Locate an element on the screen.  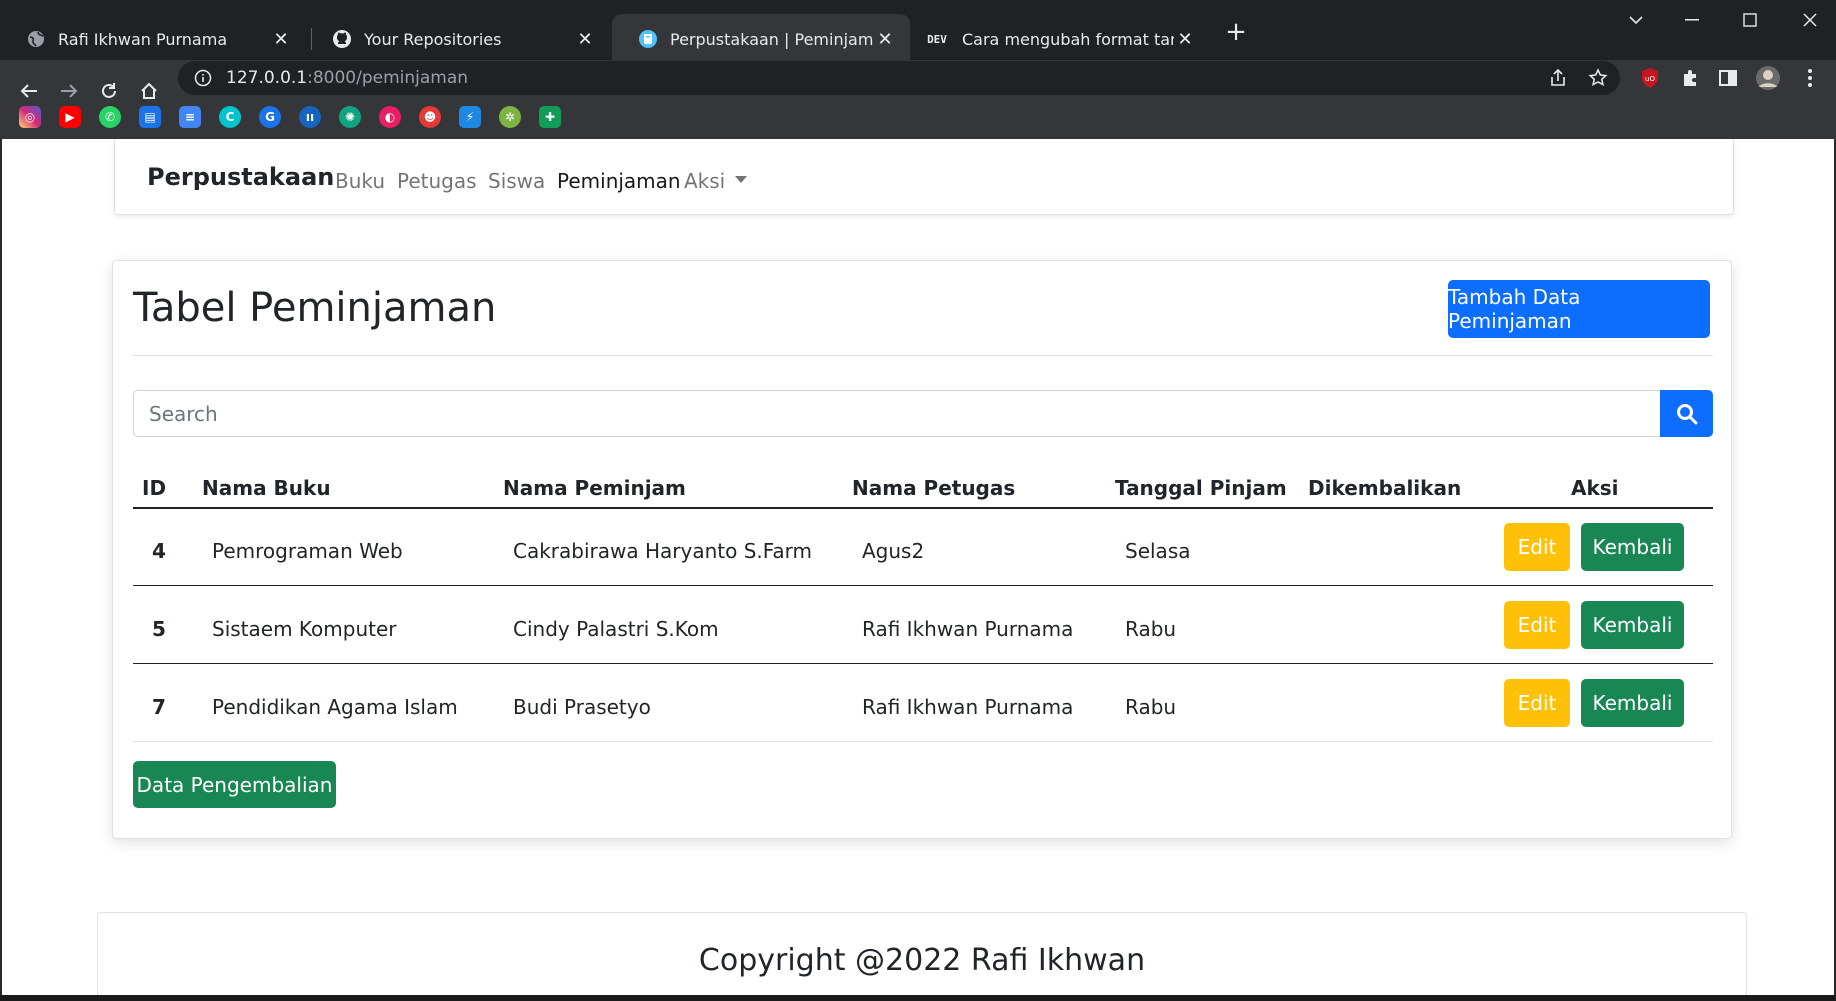
meet-icon: ıı is located at coordinates (310, 117).